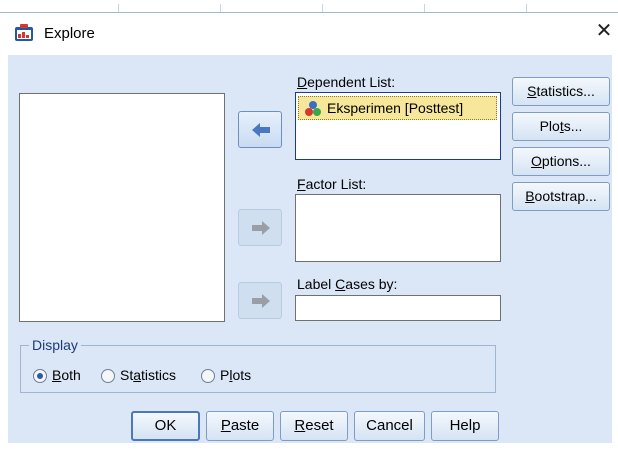 This screenshot has width=618, height=451. I want to click on display-statistics-radio, so click(108, 376).